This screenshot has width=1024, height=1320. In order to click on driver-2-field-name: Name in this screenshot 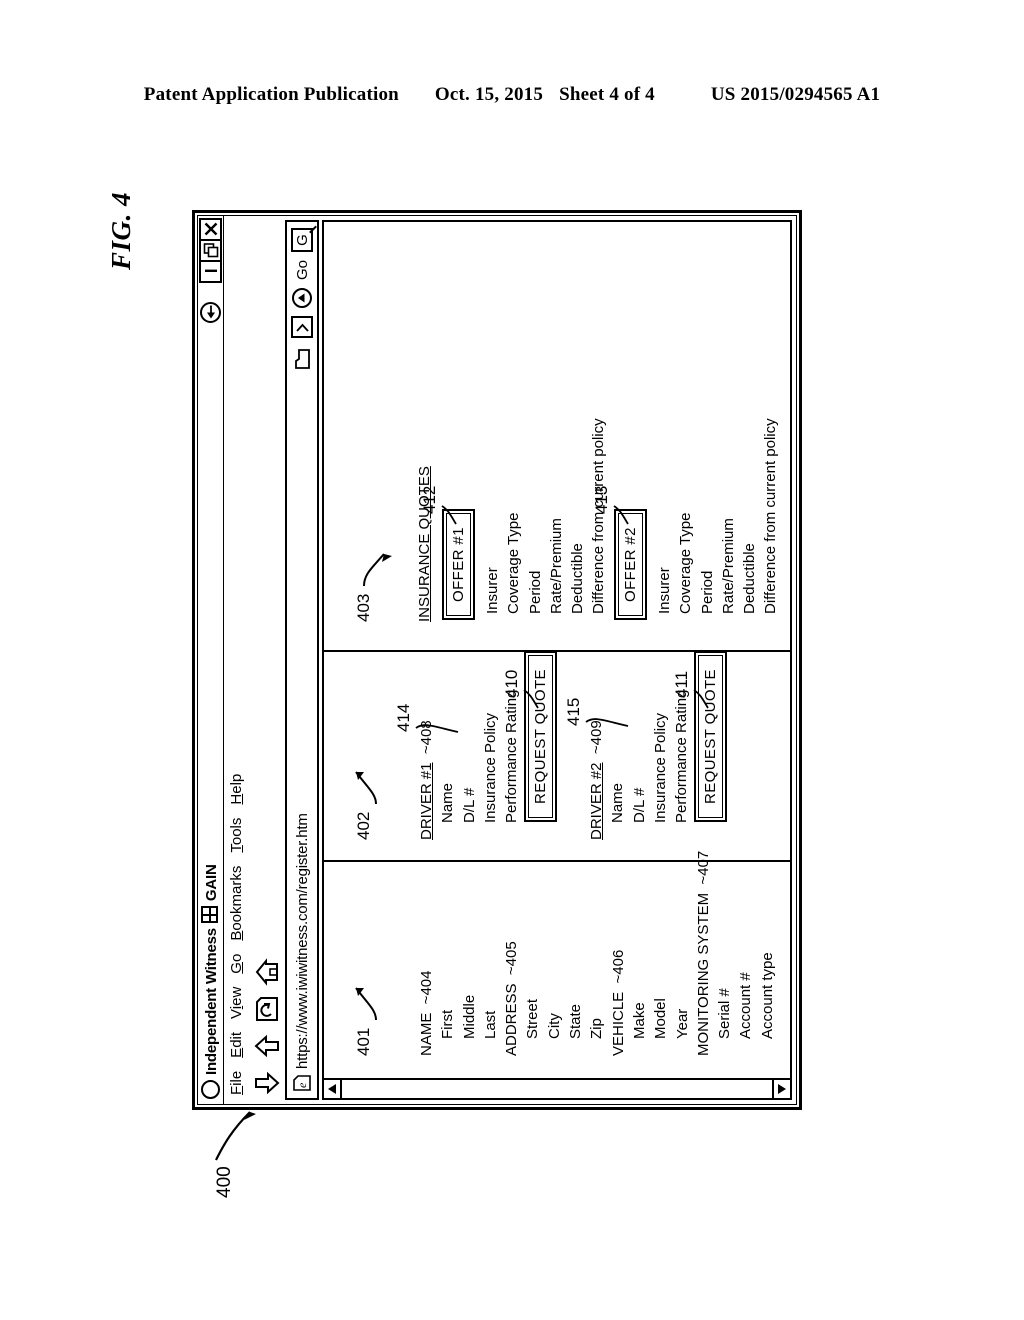, I will do `click(618, 802)`.